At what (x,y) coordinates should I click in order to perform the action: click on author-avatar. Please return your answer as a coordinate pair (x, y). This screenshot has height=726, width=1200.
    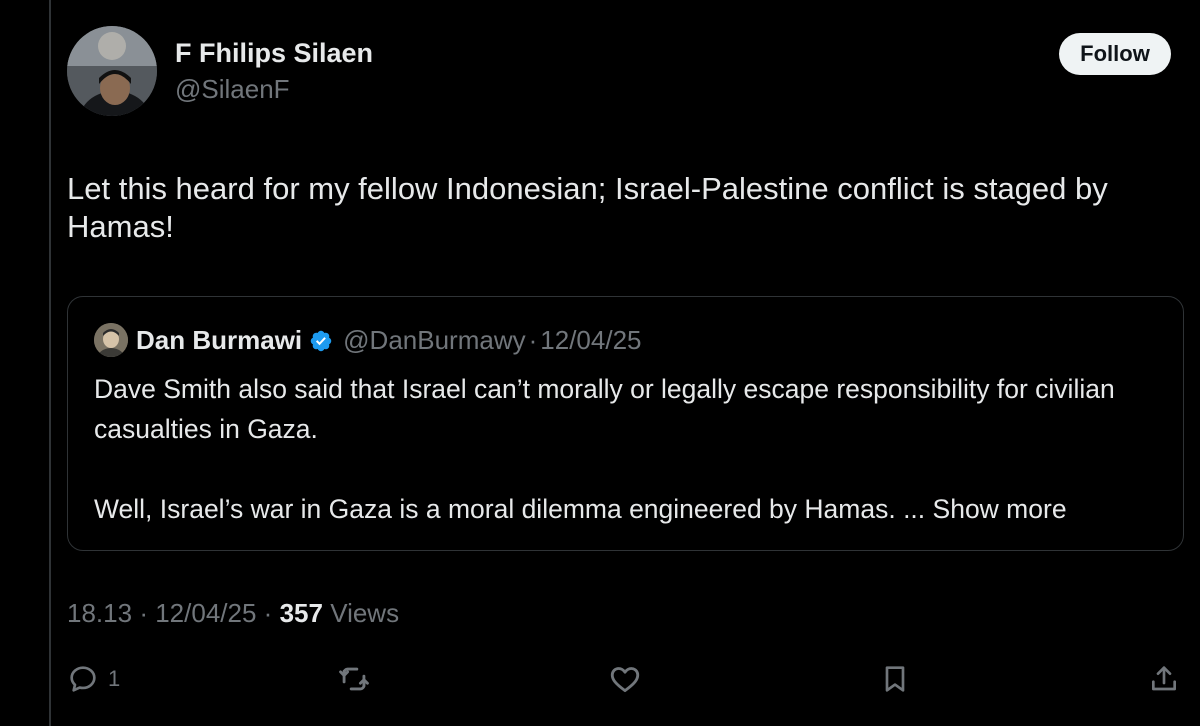
    Looking at the image, I should click on (112, 71).